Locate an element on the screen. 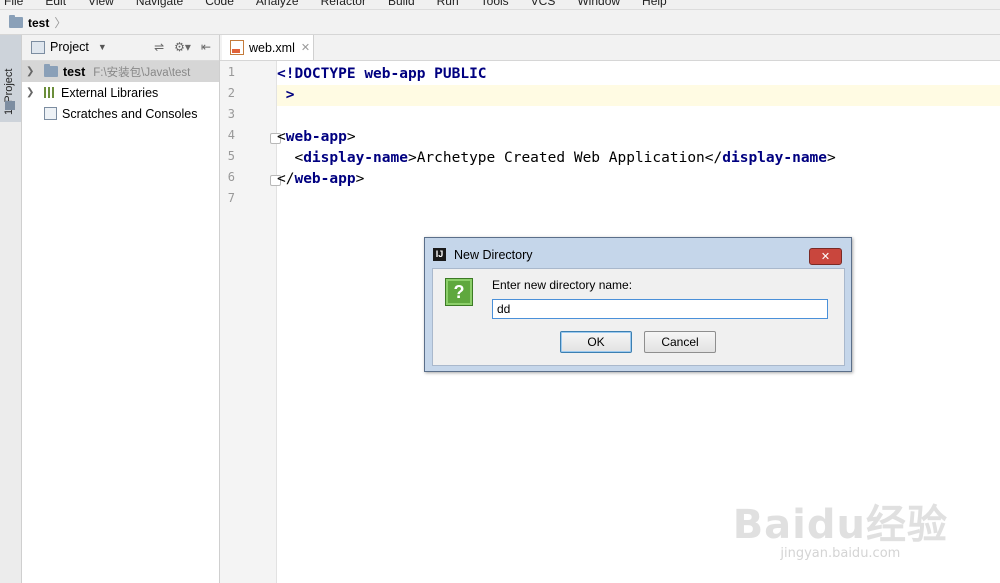 The height and width of the screenshot is (583, 1000). menu-item-help: Help is located at coordinates (654, 4).